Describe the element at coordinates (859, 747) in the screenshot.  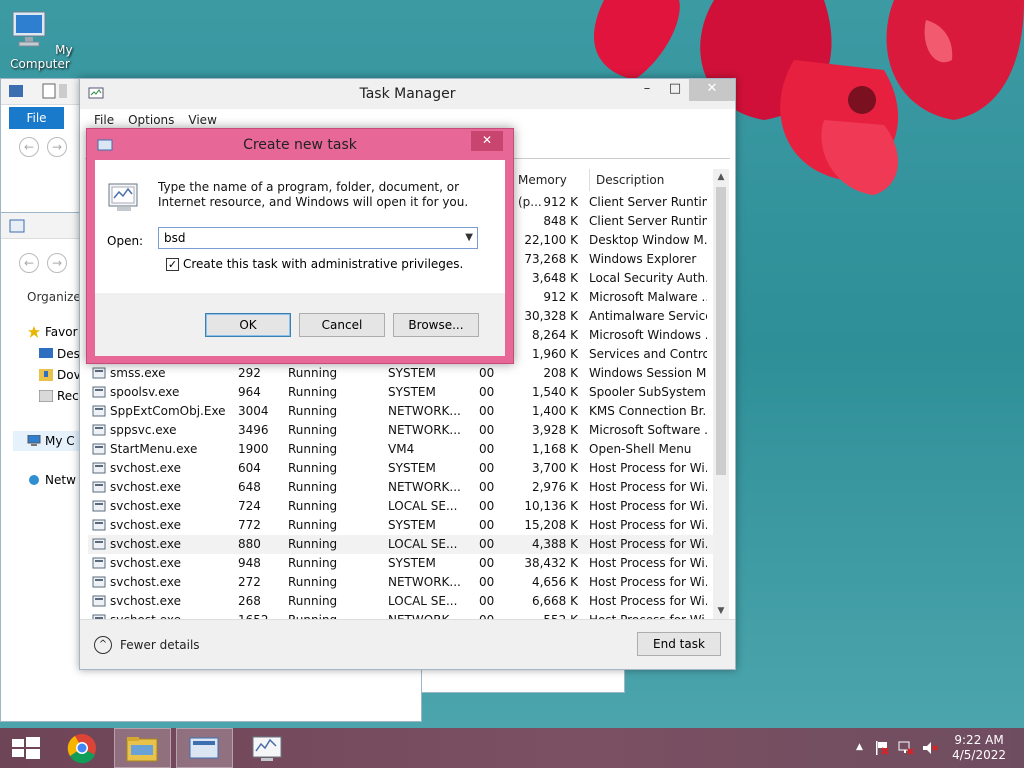
I see `tray-overflow-arrow: ▲` at that location.